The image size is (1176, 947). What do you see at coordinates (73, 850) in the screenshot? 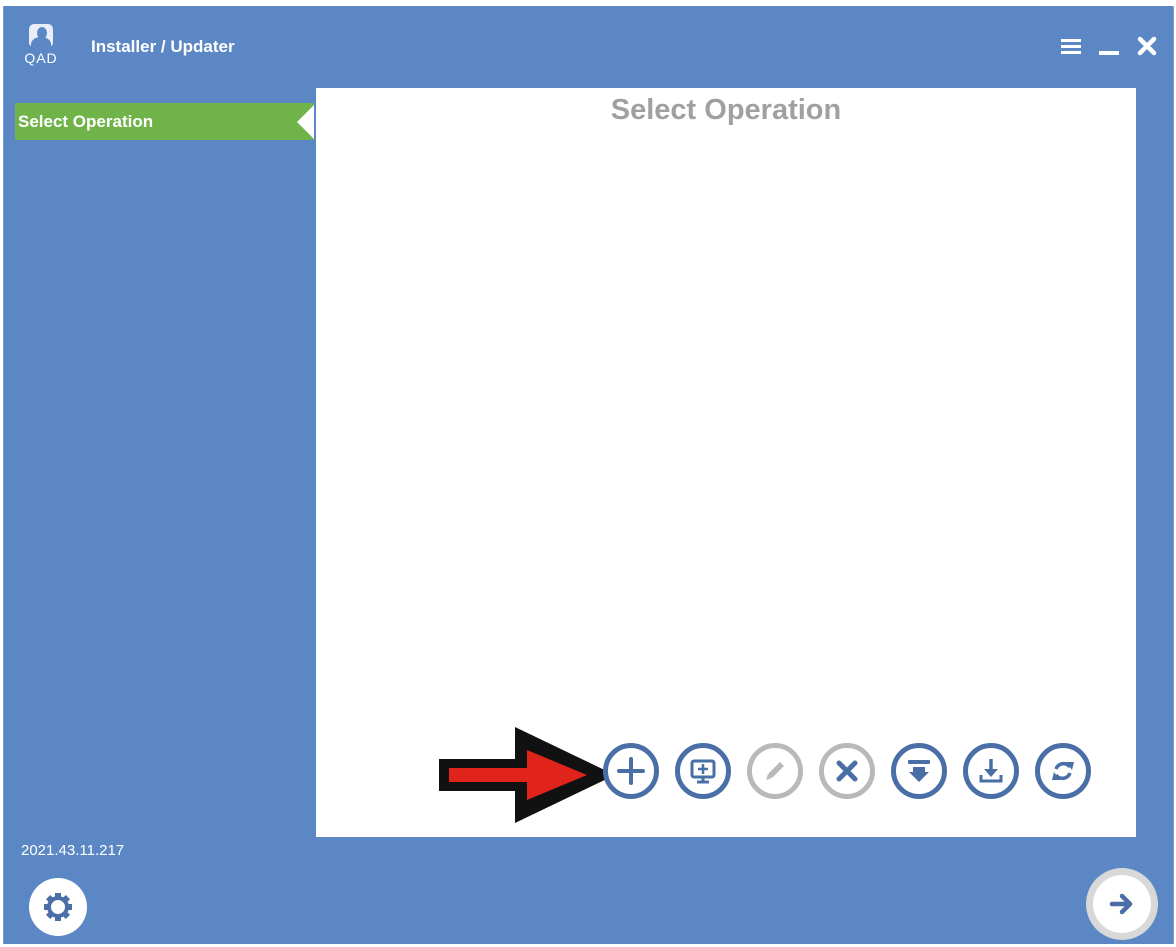
I see `version-label: 2021.43.11.217` at bounding box center [73, 850].